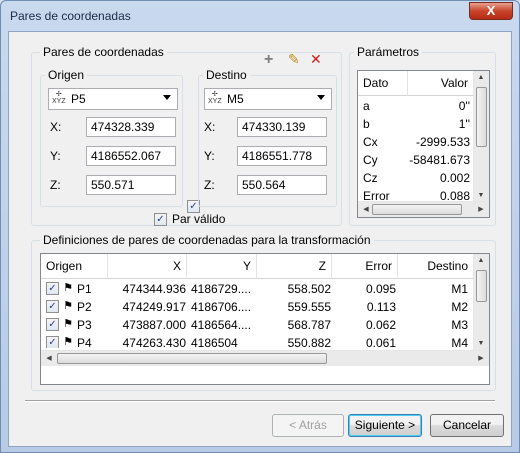 This screenshot has width=520, height=453. I want to click on col-error: Error, so click(365, 266).